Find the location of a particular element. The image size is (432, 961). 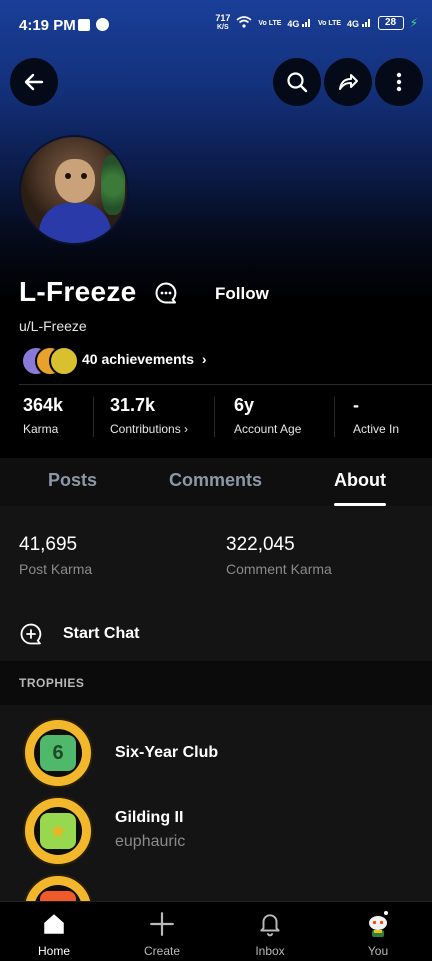

search-icon is located at coordinates (297, 82).